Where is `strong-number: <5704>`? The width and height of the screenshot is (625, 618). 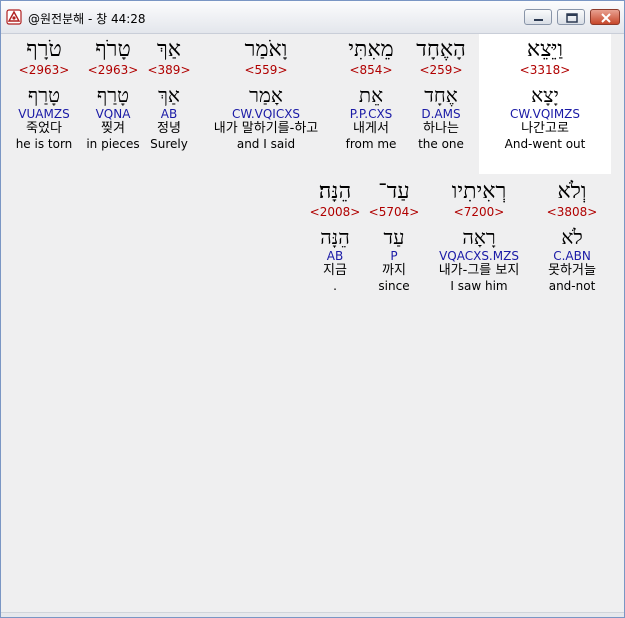 strong-number: <5704> is located at coordinates (394, 212).